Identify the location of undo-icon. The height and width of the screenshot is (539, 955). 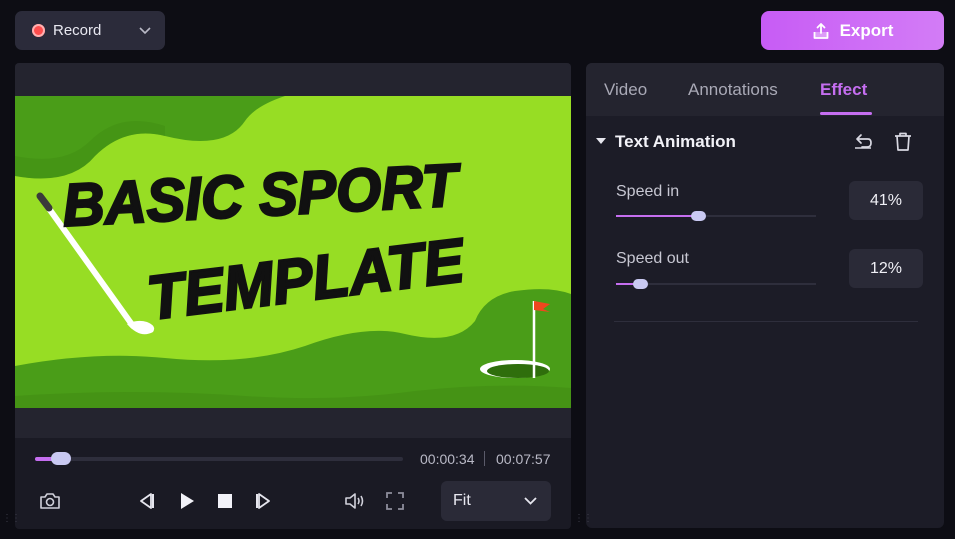
(863, 141).